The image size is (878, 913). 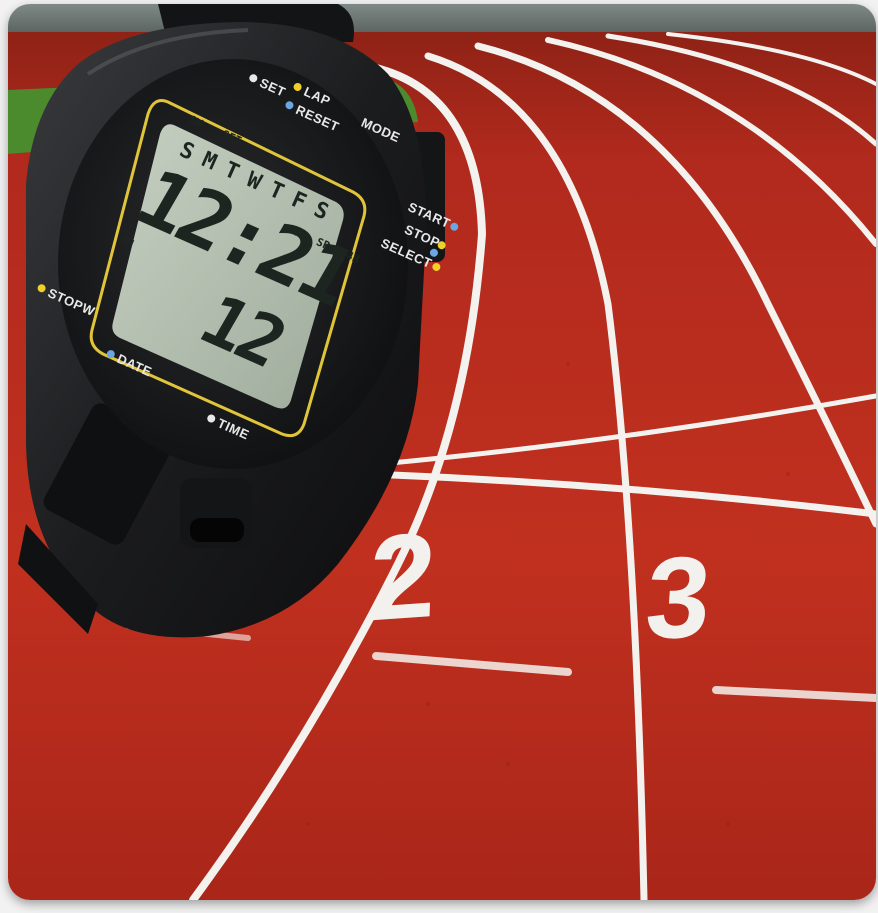 I want to click on lane-number-2: 2, so click(x=402, y=577).